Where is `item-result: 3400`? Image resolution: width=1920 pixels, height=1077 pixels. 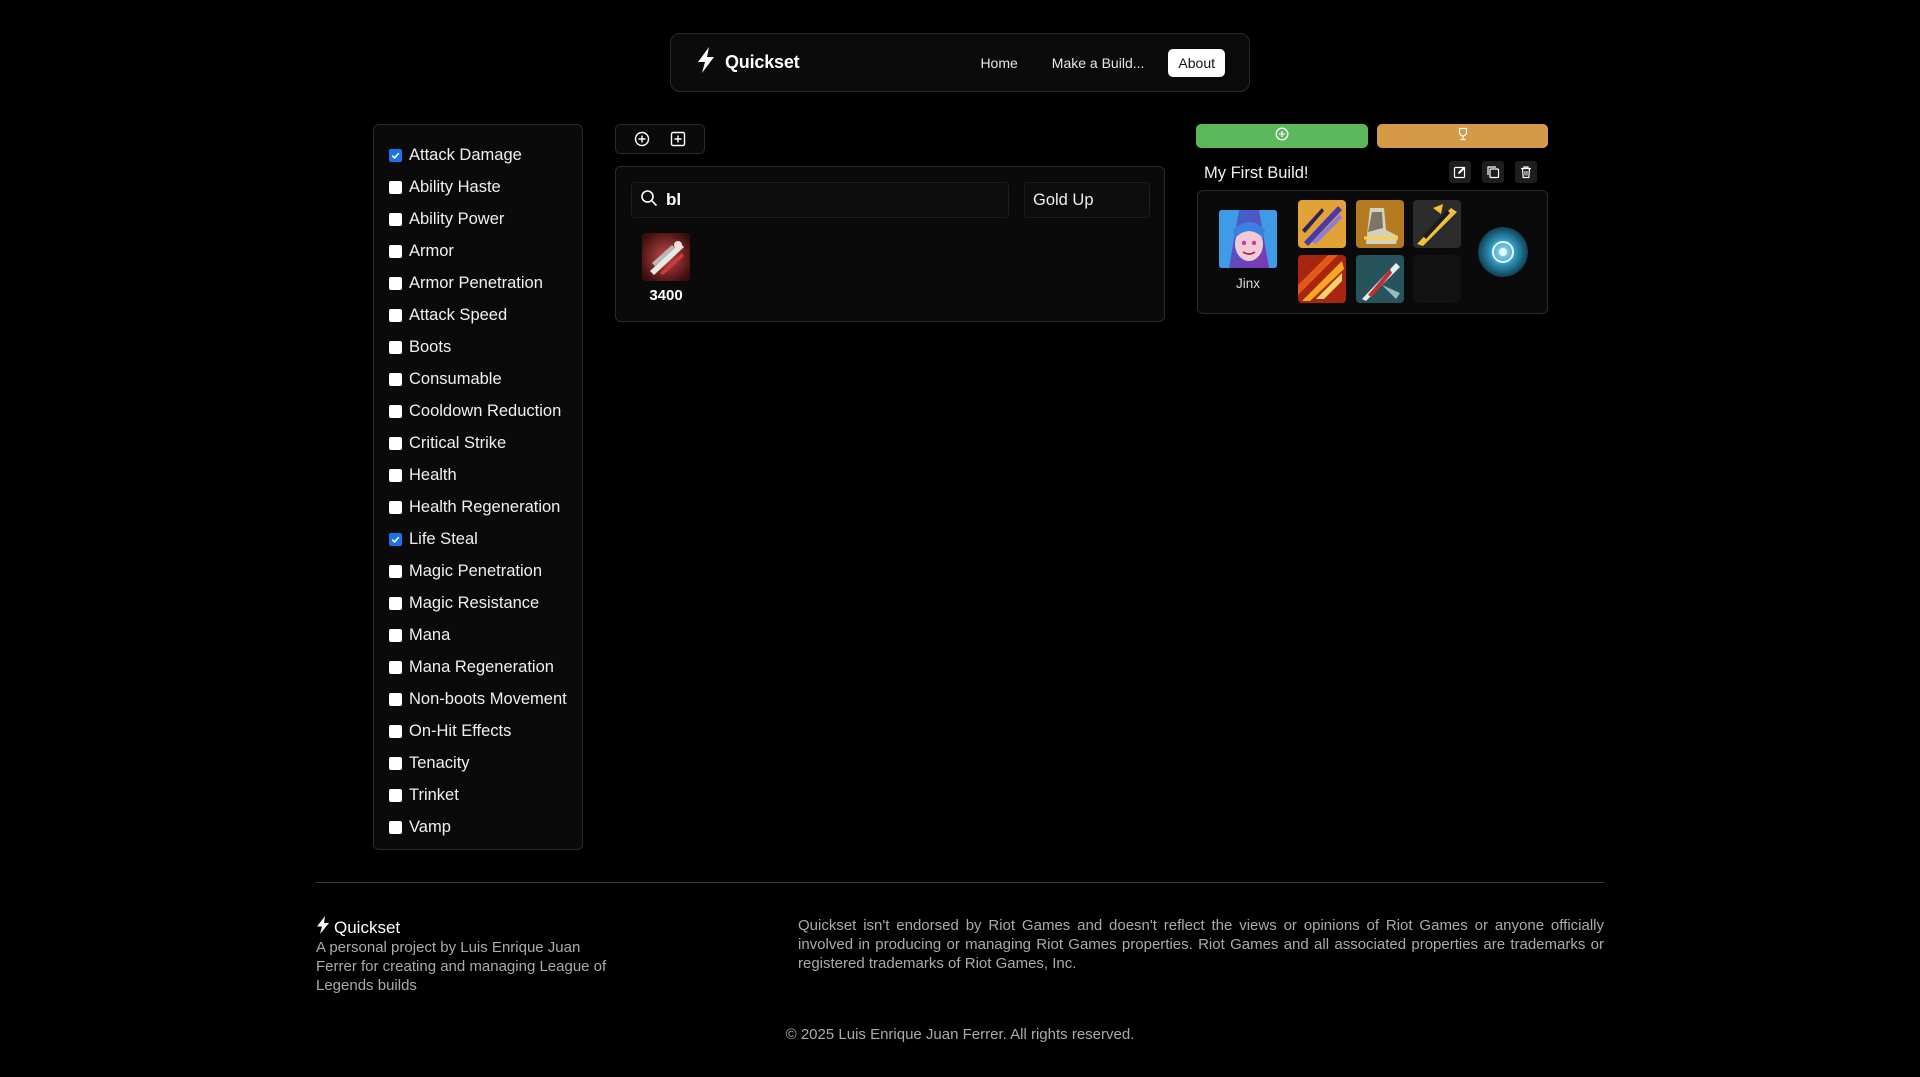 item-result: 3400 is located at coordinates (666, 268).